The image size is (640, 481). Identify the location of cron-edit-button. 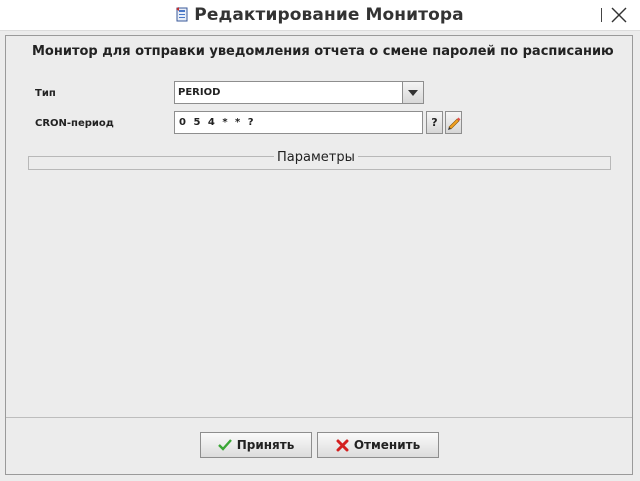
(453, 122).